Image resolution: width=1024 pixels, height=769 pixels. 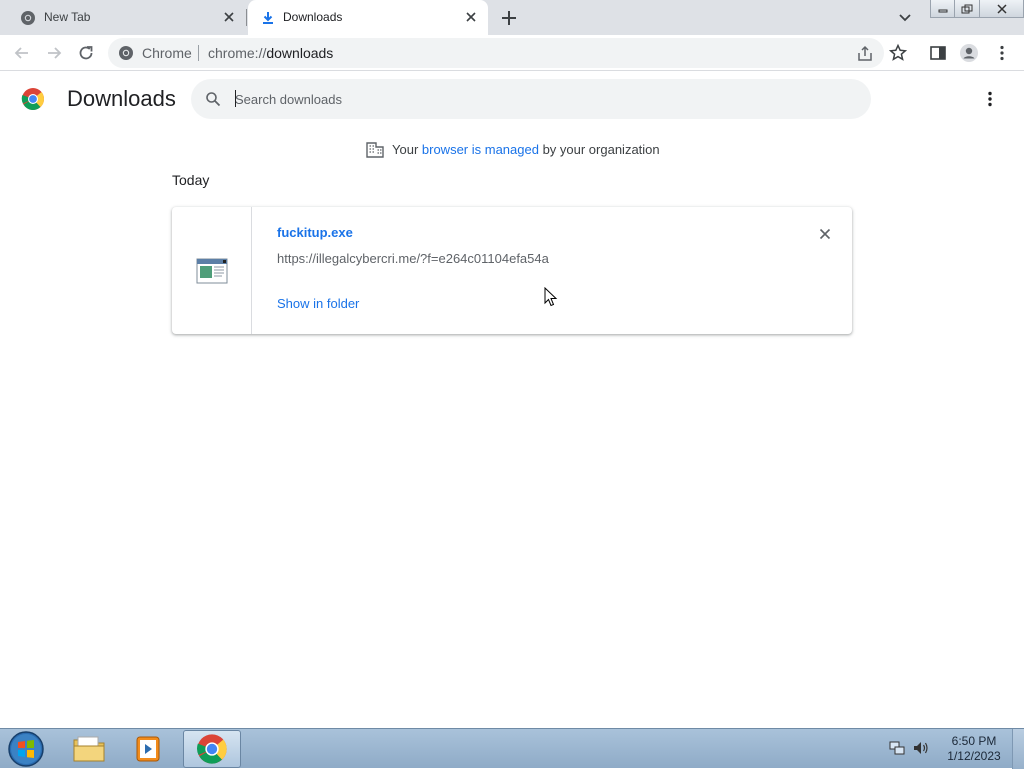 I want to click on close-window-button, so click(x=1002, y=9).